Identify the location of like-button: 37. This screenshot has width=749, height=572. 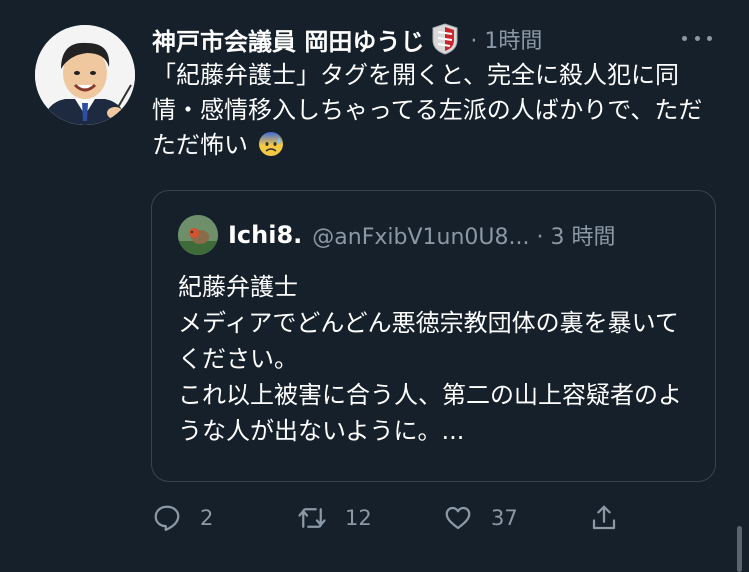
(480, 518).